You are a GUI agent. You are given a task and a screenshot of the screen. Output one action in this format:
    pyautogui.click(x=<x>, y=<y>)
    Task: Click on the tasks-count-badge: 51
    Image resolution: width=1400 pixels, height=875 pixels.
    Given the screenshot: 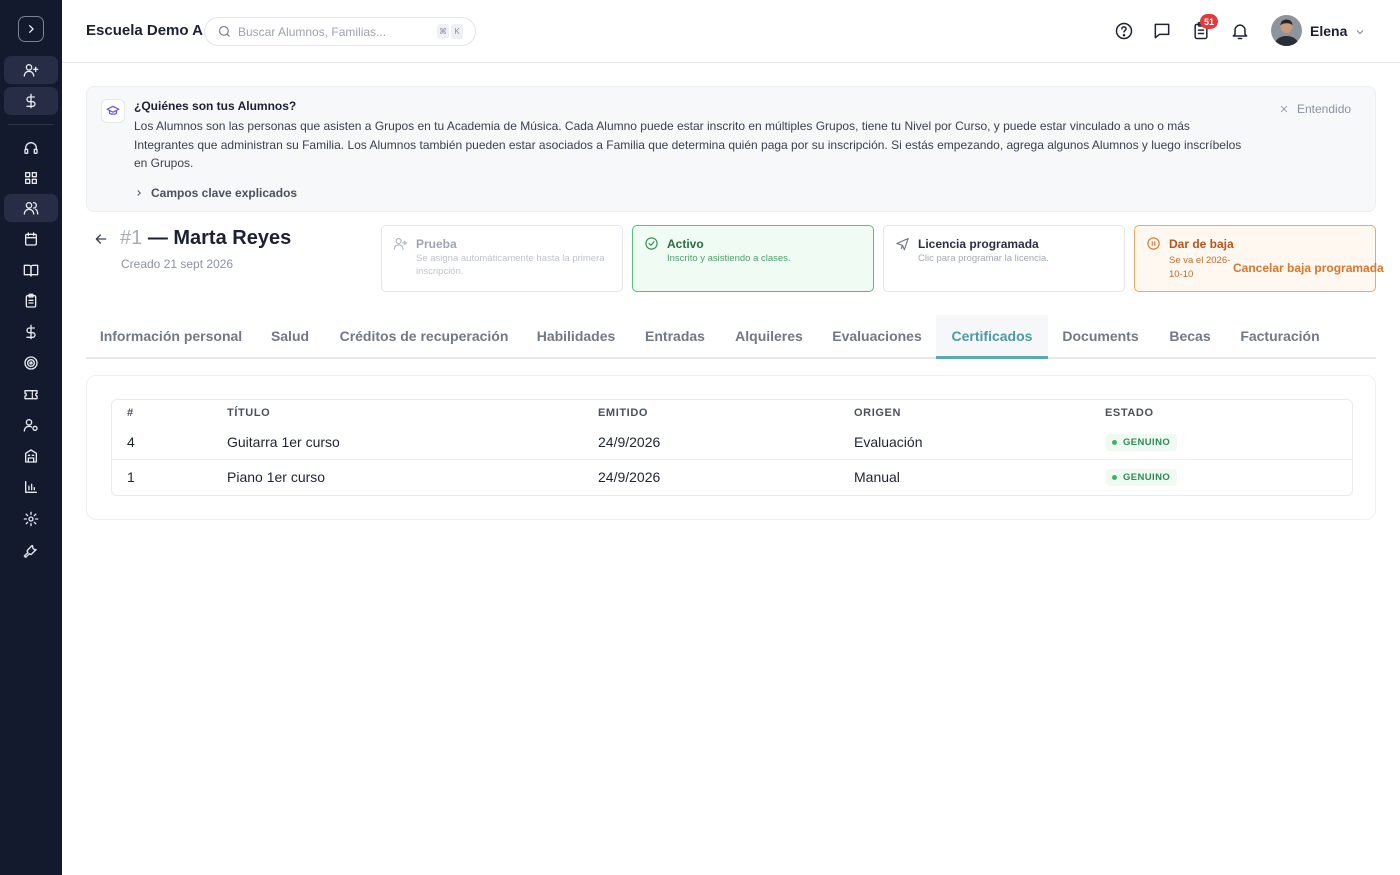 What is the action you would take?
    pyautogui.click(x=1209, y=21)
    